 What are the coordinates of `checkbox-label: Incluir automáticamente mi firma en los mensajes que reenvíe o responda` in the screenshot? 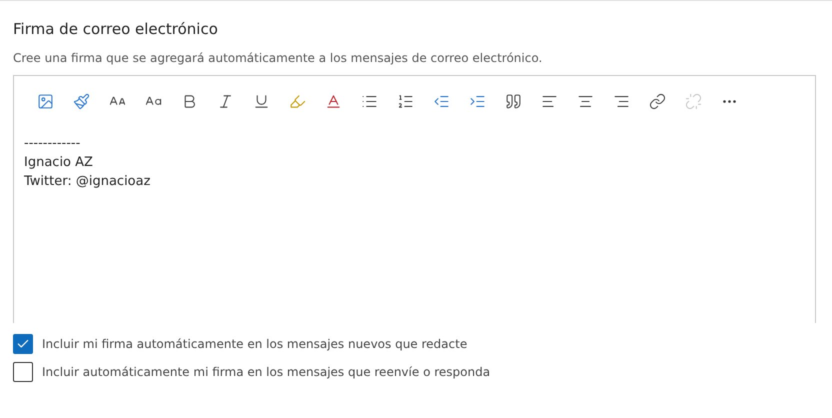 It's located at (266, 372).